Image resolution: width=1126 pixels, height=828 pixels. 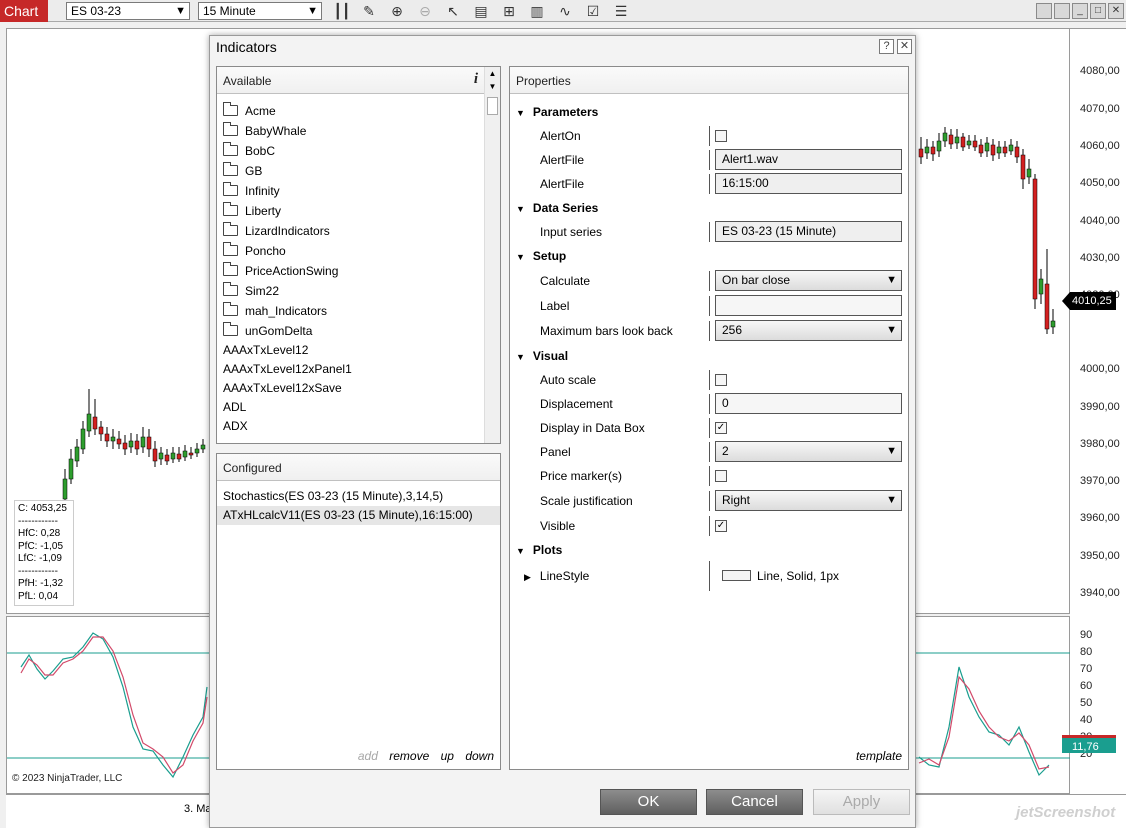 What do you see at coordinates (808, 231) in the screenshot?
I see `input-series-field: ES 03-23 (15 Minute)` at bounding box center [808, 231].